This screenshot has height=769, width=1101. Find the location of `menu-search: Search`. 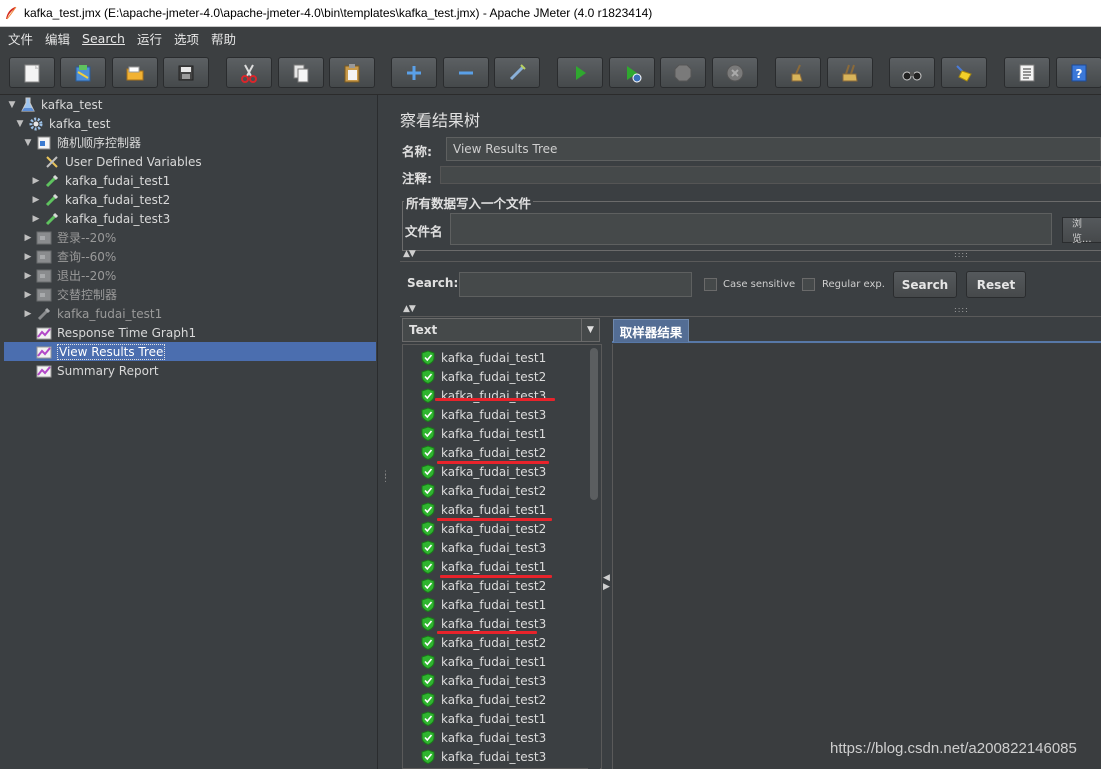

menu-search: Search is located at coordinates (103, 38).